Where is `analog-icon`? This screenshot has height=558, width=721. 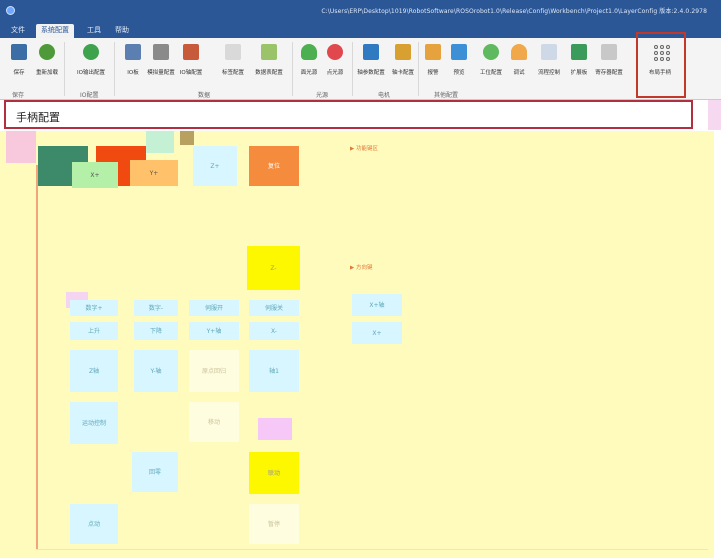
analog-icon is located at coordinates (161, 52).